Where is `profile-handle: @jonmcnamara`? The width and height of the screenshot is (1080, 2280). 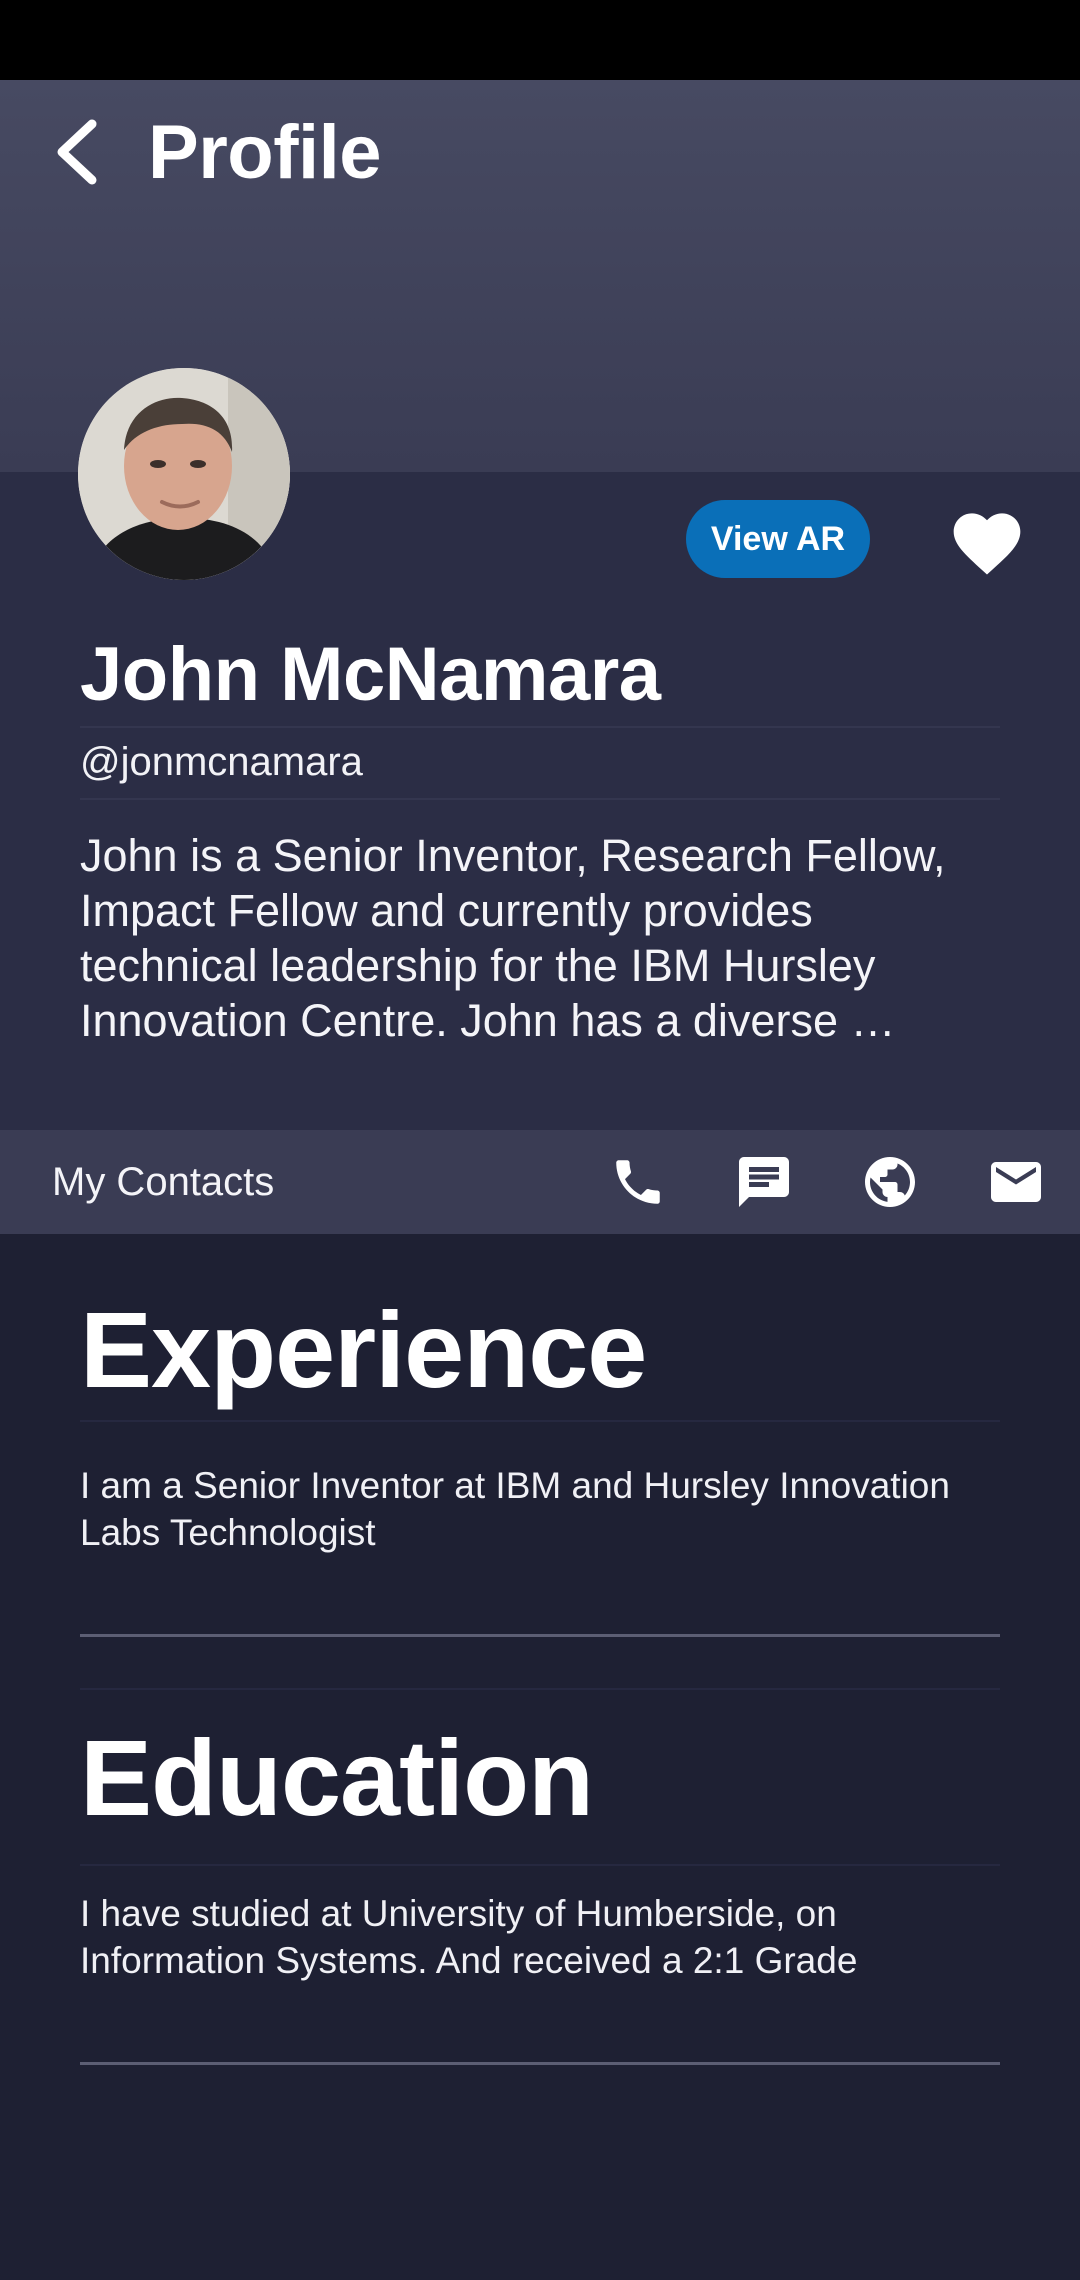 profile-handle: @jonmcnamara is located at coordinates (221, 762).